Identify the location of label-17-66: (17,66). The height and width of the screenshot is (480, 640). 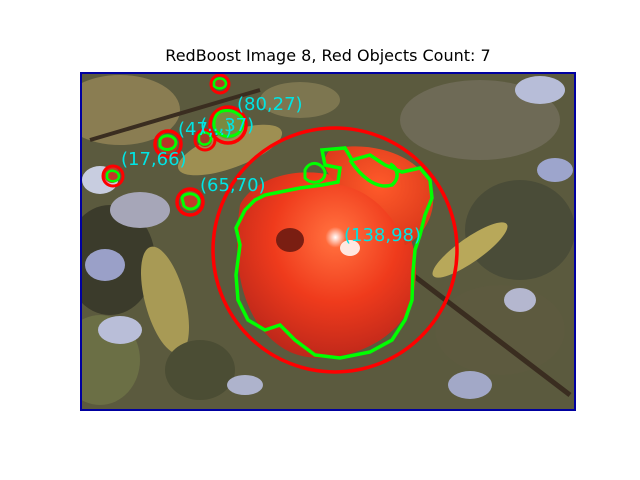
(154, 159).